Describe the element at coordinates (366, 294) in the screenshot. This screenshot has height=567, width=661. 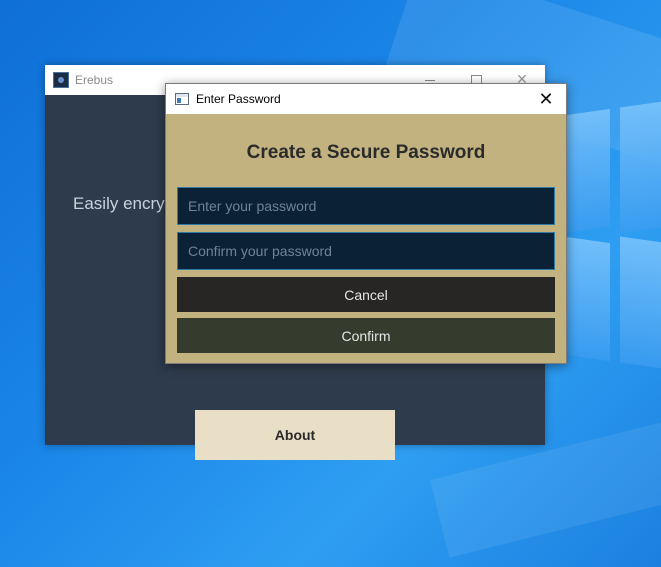
I see `cancel-button: Cancel` at that location.